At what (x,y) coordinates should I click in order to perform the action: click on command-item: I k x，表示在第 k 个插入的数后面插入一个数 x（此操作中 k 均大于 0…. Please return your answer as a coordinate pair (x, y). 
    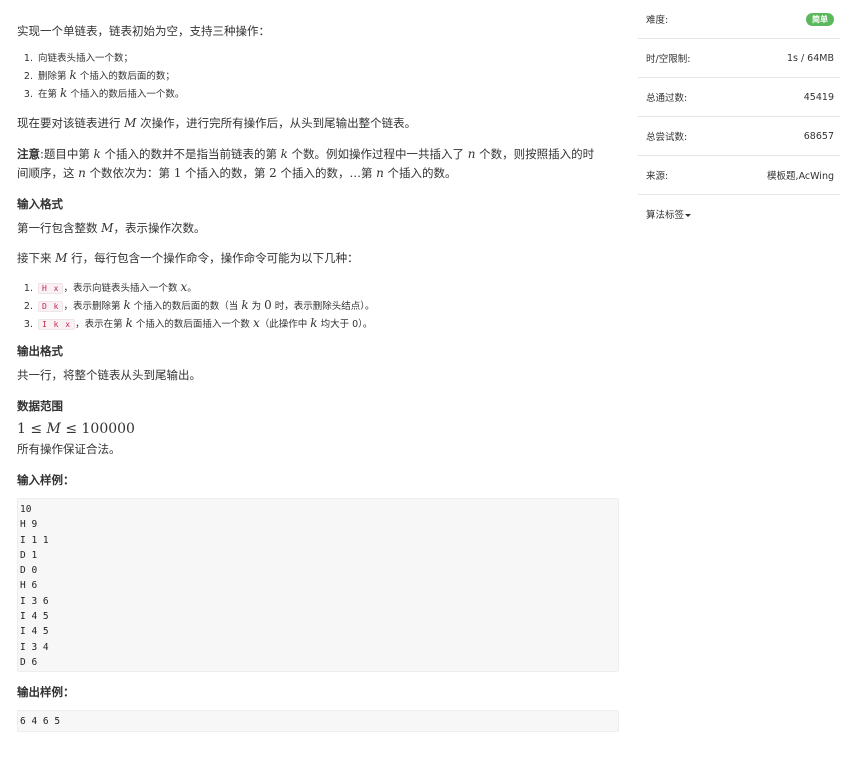
    Looking at the image, I should click on (205, 324).